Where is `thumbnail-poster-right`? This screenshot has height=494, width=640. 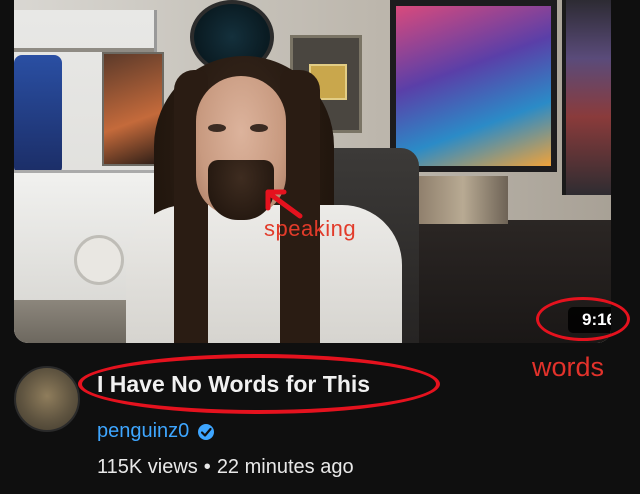
thumbnail-poster-right is located at coordinates (473, 86).